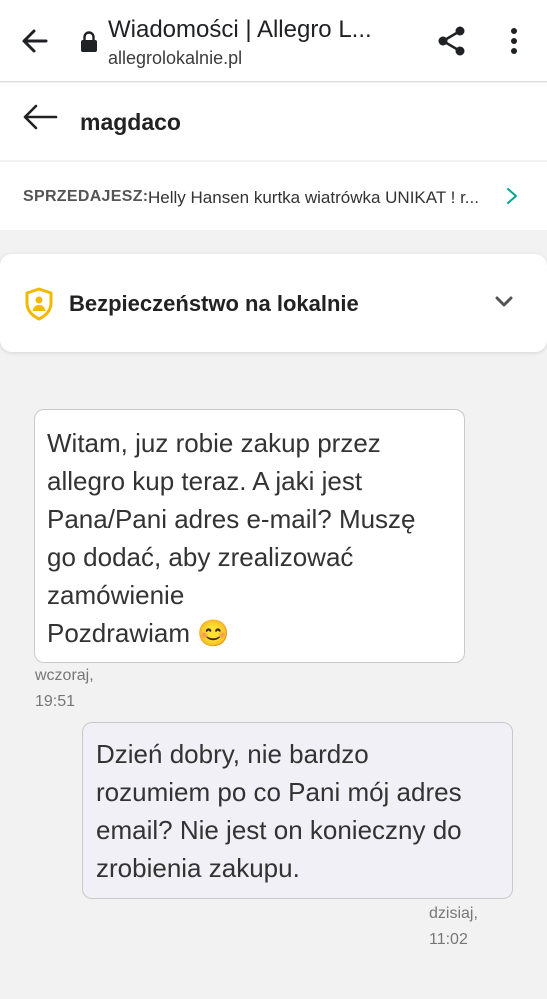  I want to click on message-timestamp: wczoraj, 19:51, so click(64, 688).